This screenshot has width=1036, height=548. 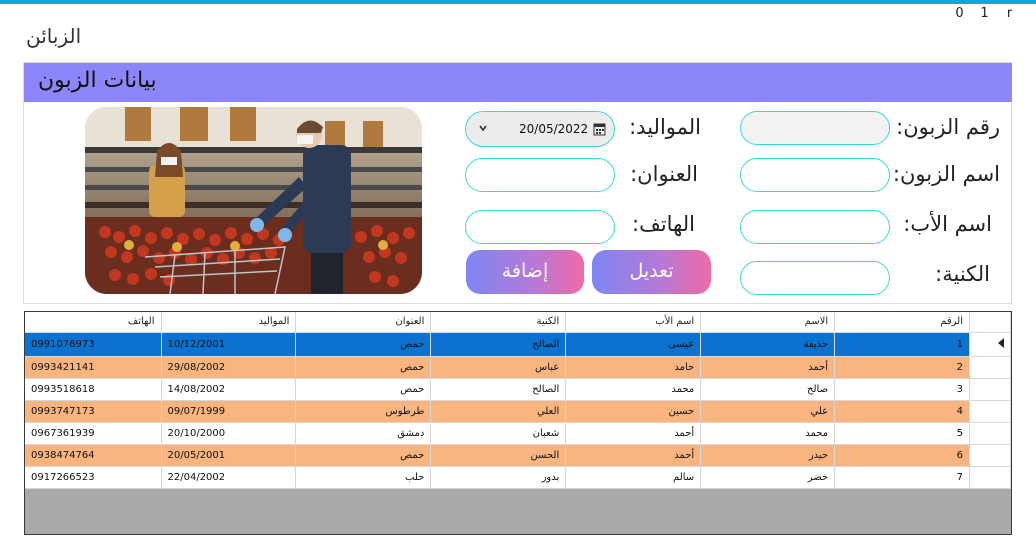 I want to click on nickname-field, so click(x=815, y=278).